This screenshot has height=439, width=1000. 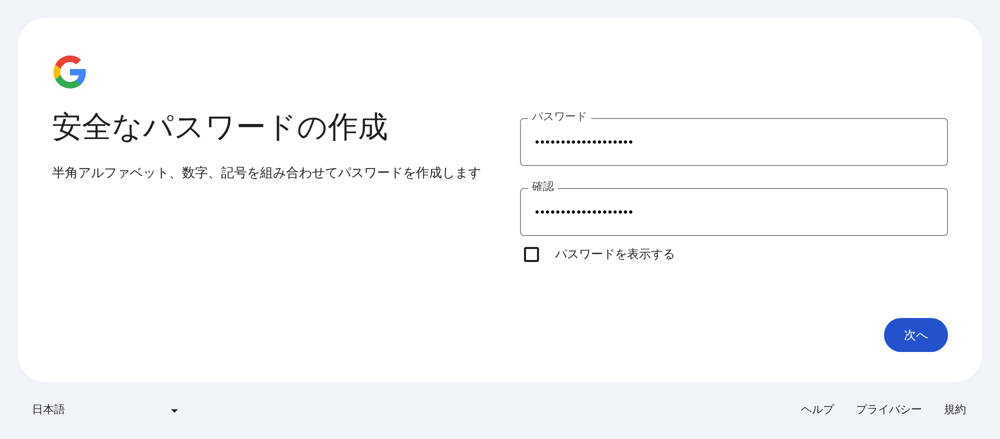 I want to click on language-dropdown: 日本語, so click(x=105, y=410).